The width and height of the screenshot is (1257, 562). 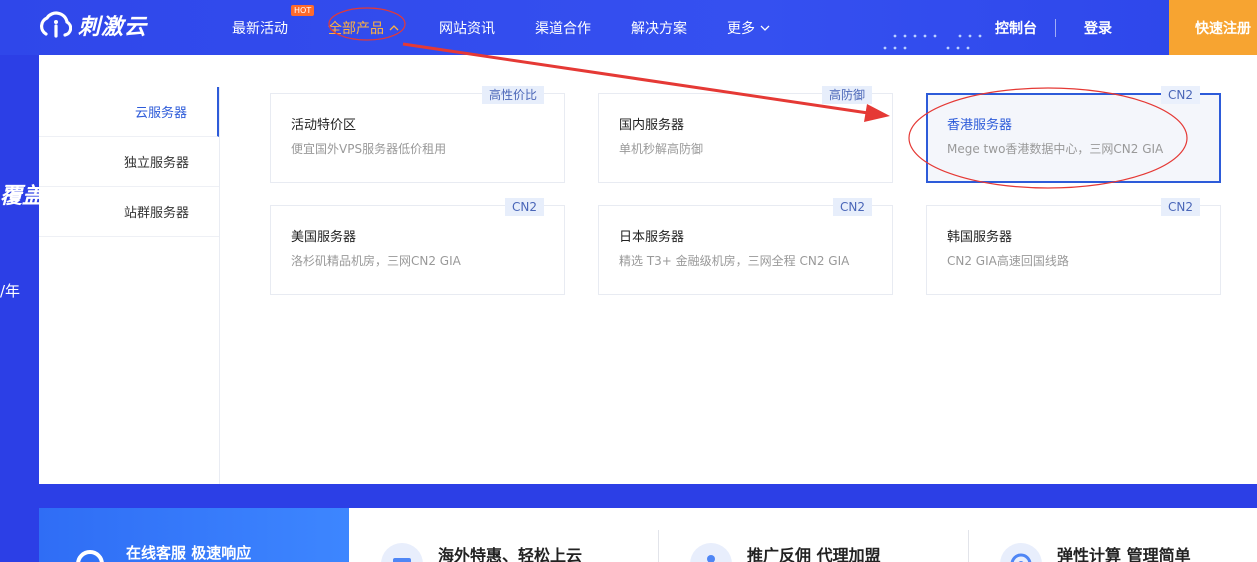 What do you see at coordinates (932, 42) in the screenshot?
I see `decorative-dots` at bounding box center [932, 42].